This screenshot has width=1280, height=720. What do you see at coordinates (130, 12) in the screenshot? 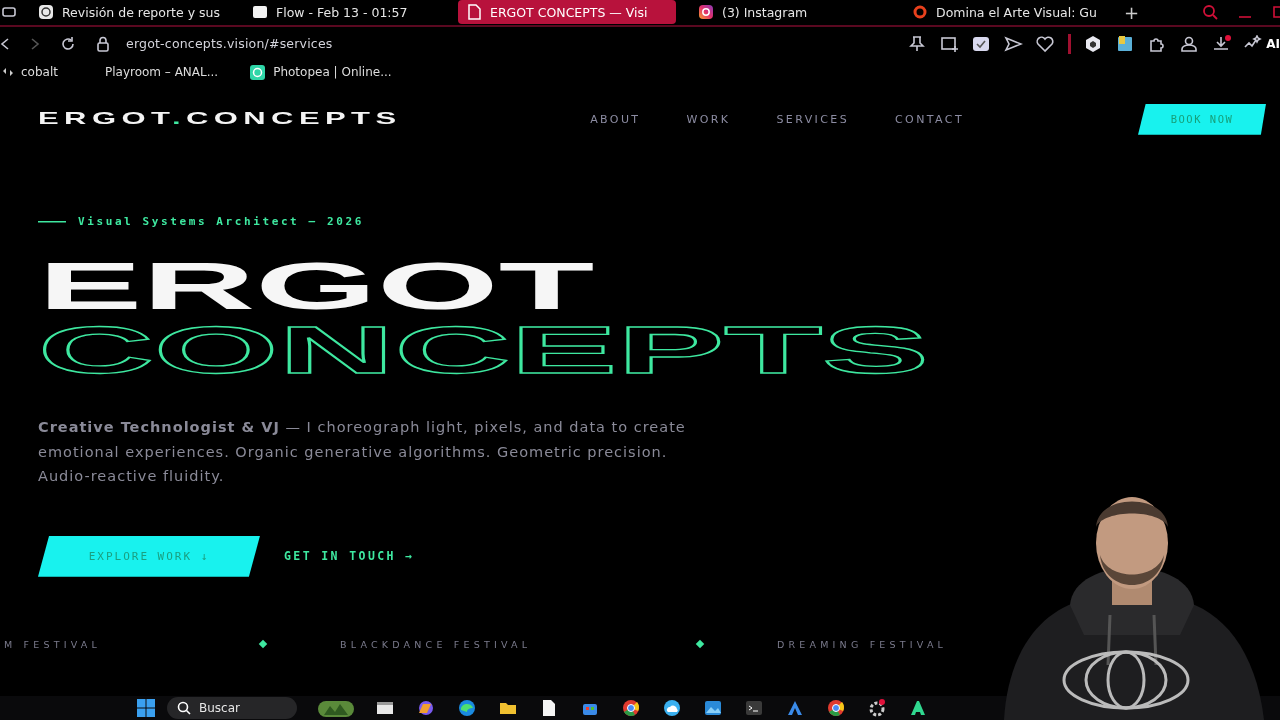
I see `browser-tab: Revisión de reporte y sus` at bounding box center [130, 12].